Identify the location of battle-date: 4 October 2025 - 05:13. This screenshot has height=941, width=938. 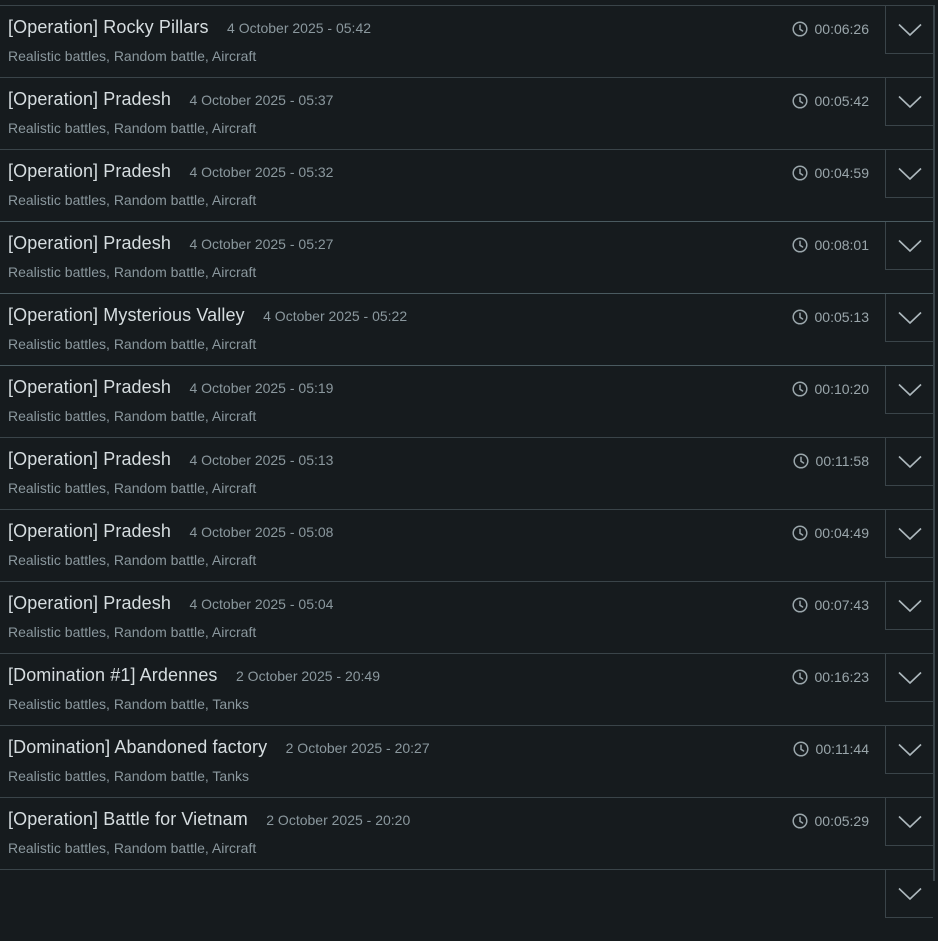
(261, 460).